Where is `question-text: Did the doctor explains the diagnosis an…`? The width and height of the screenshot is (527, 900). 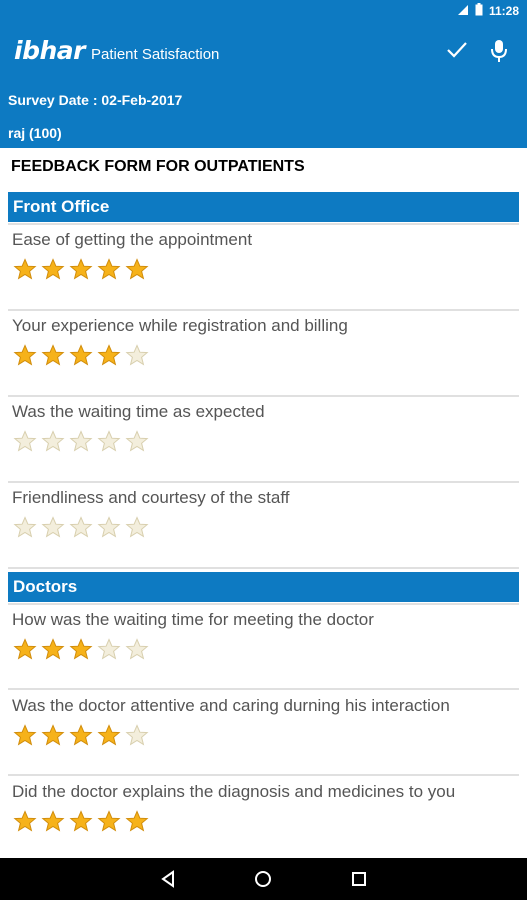
question-text: Did the doctor explains the diagnosis an… is located at coordinates (234, 791).